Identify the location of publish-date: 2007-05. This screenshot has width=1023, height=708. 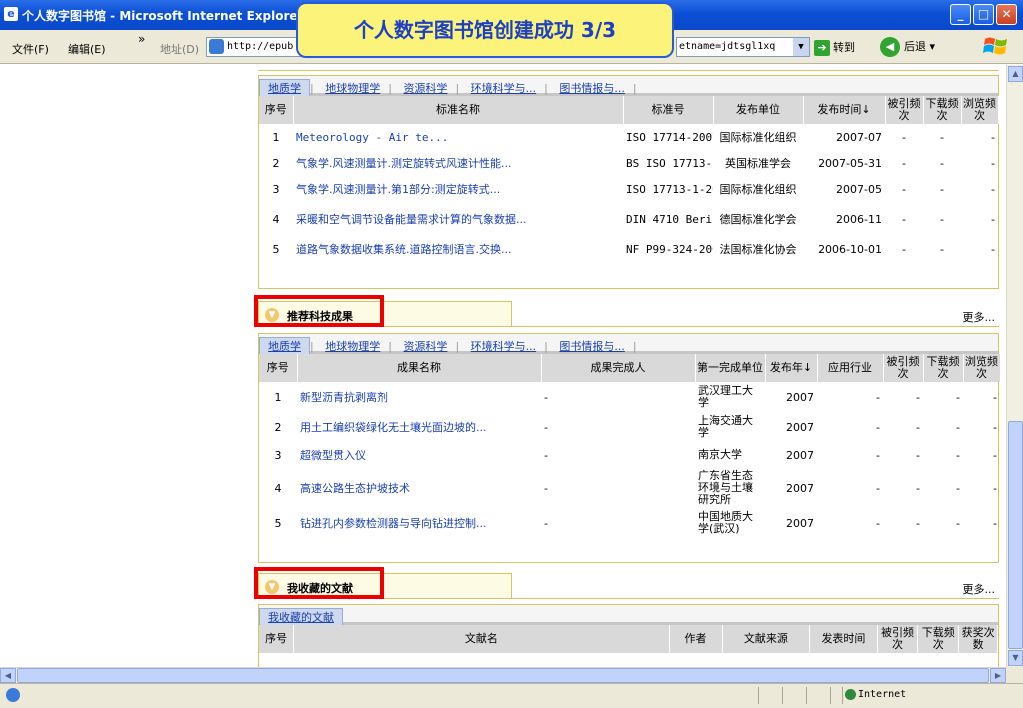
(859, 189).